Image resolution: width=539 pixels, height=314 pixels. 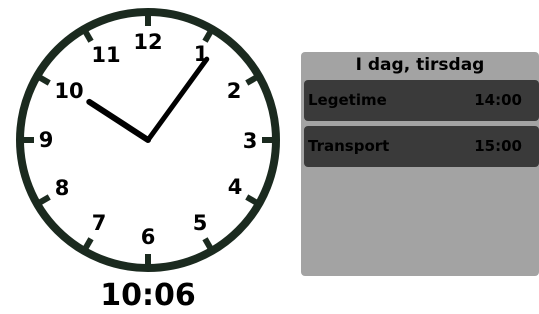 I want to click on agenda-title: I dag, tirsdag, so click(x=420, y=65).